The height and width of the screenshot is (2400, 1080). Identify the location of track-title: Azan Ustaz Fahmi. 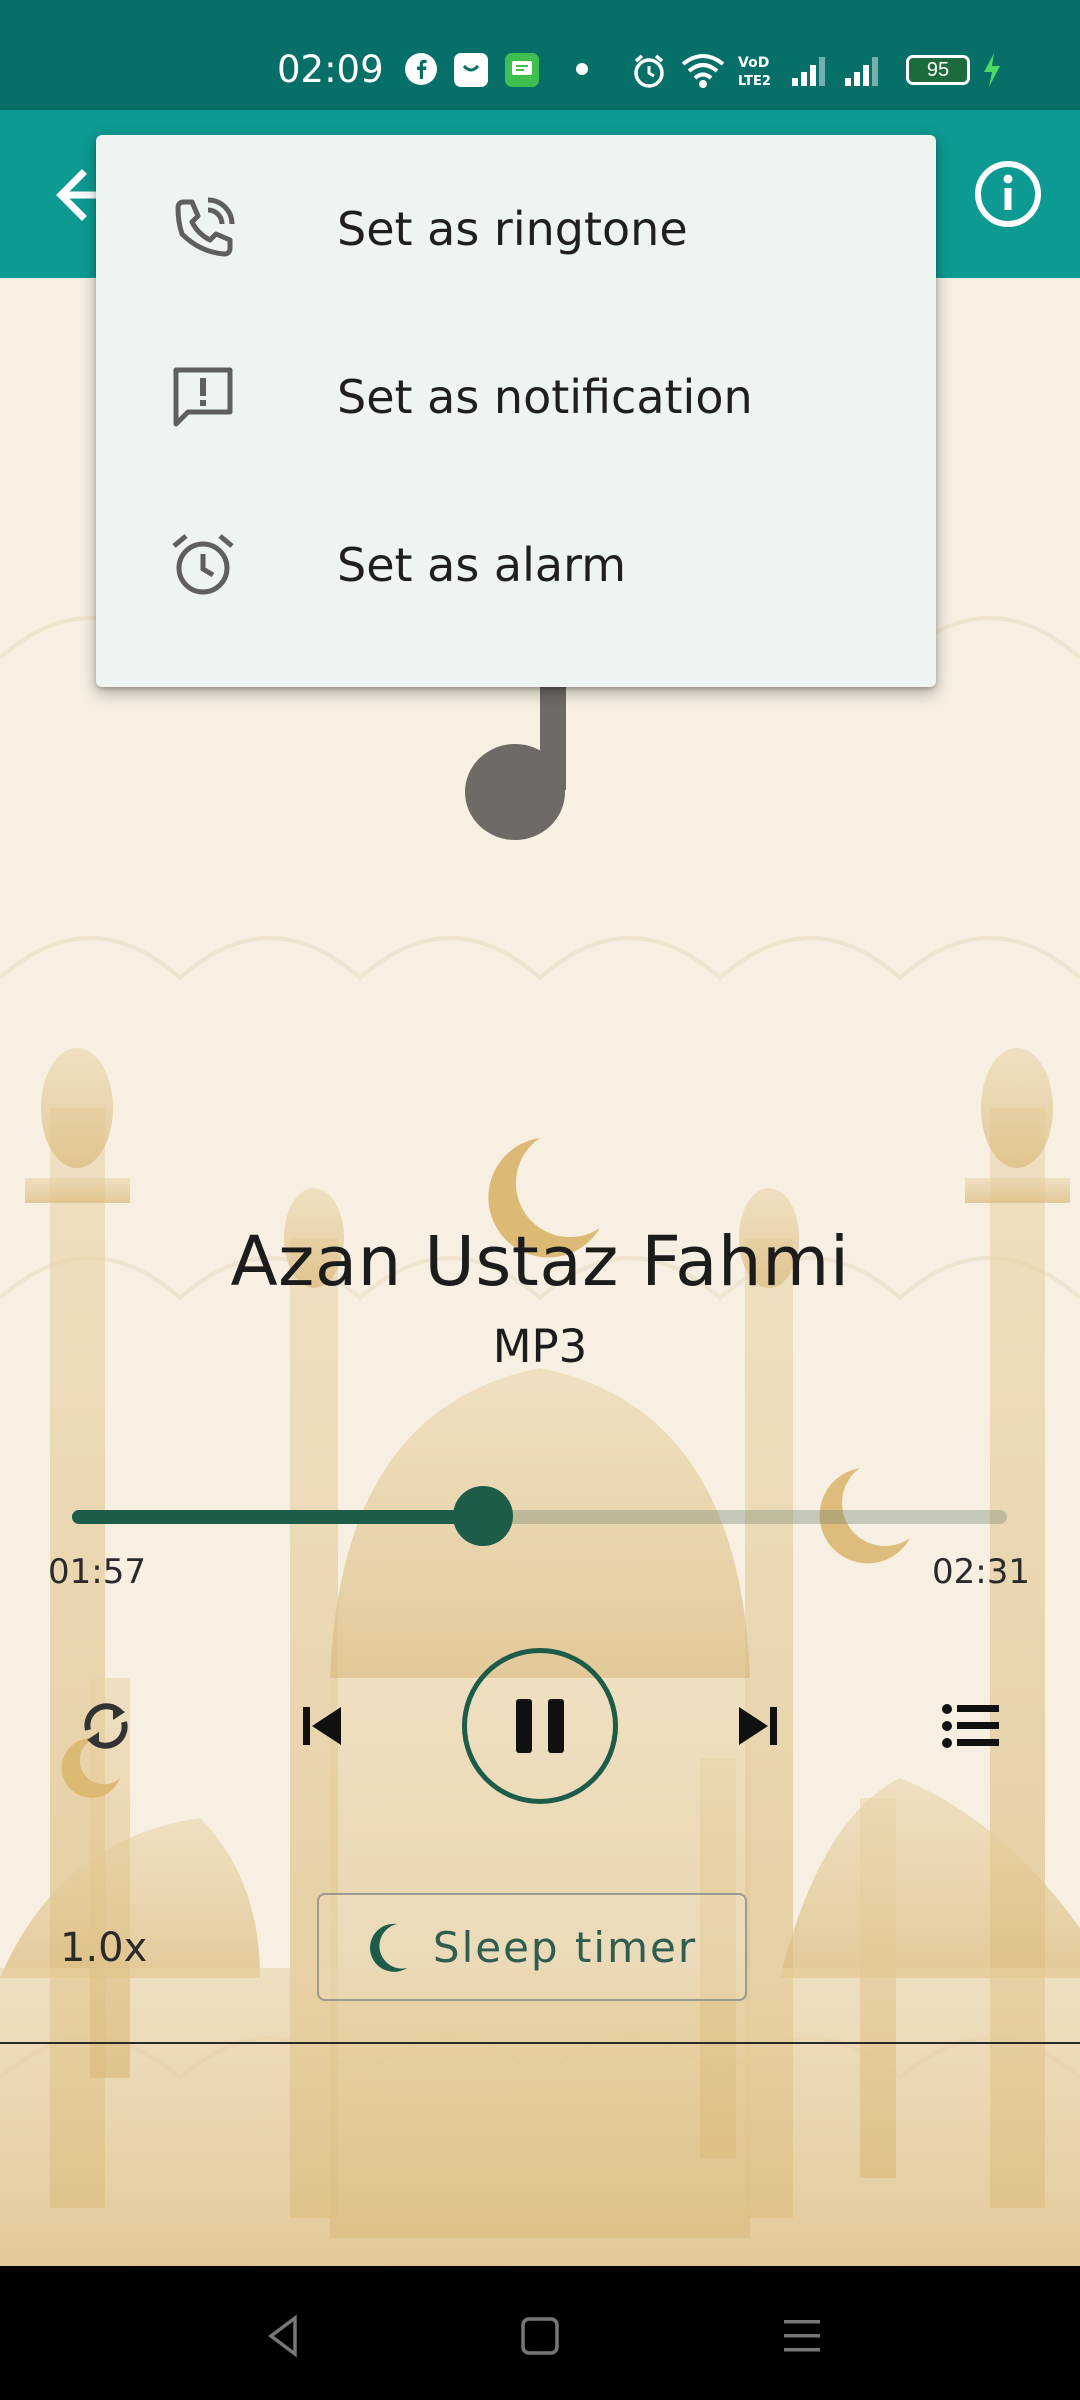
(540, 1262).